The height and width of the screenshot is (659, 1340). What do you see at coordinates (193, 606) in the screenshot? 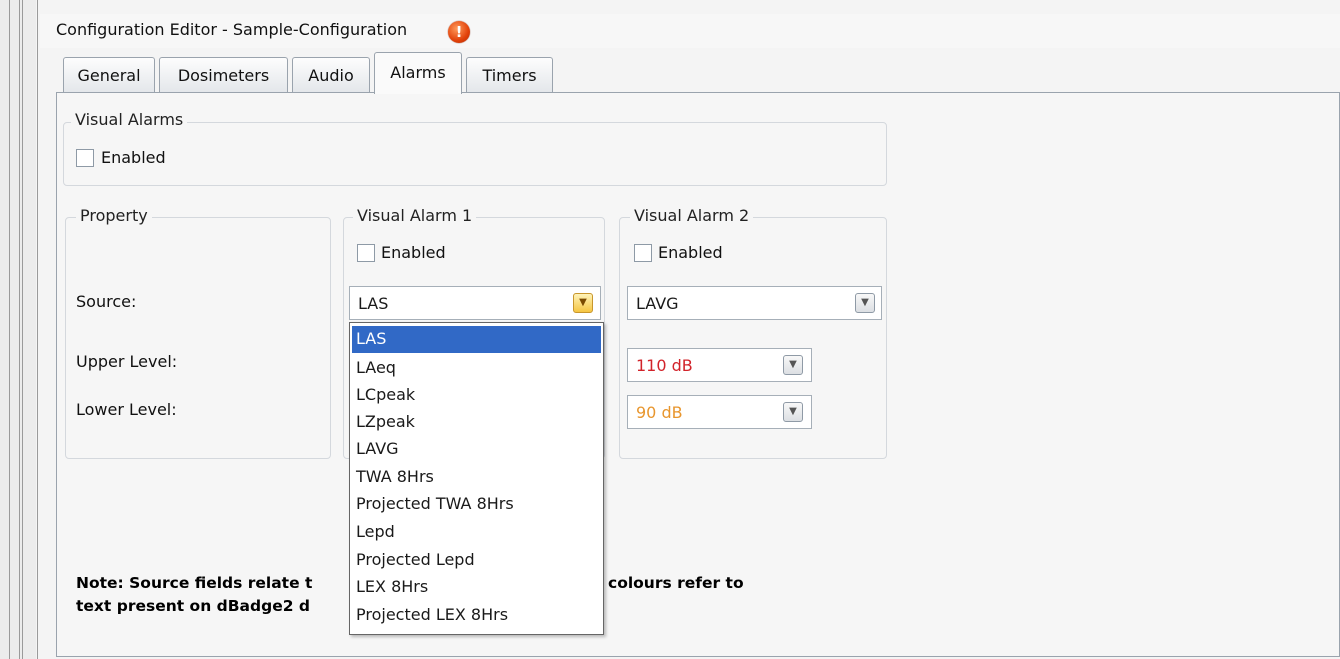
I see `note-text-line2: text present on dBadge2 d` at bounding box center [193, 606].